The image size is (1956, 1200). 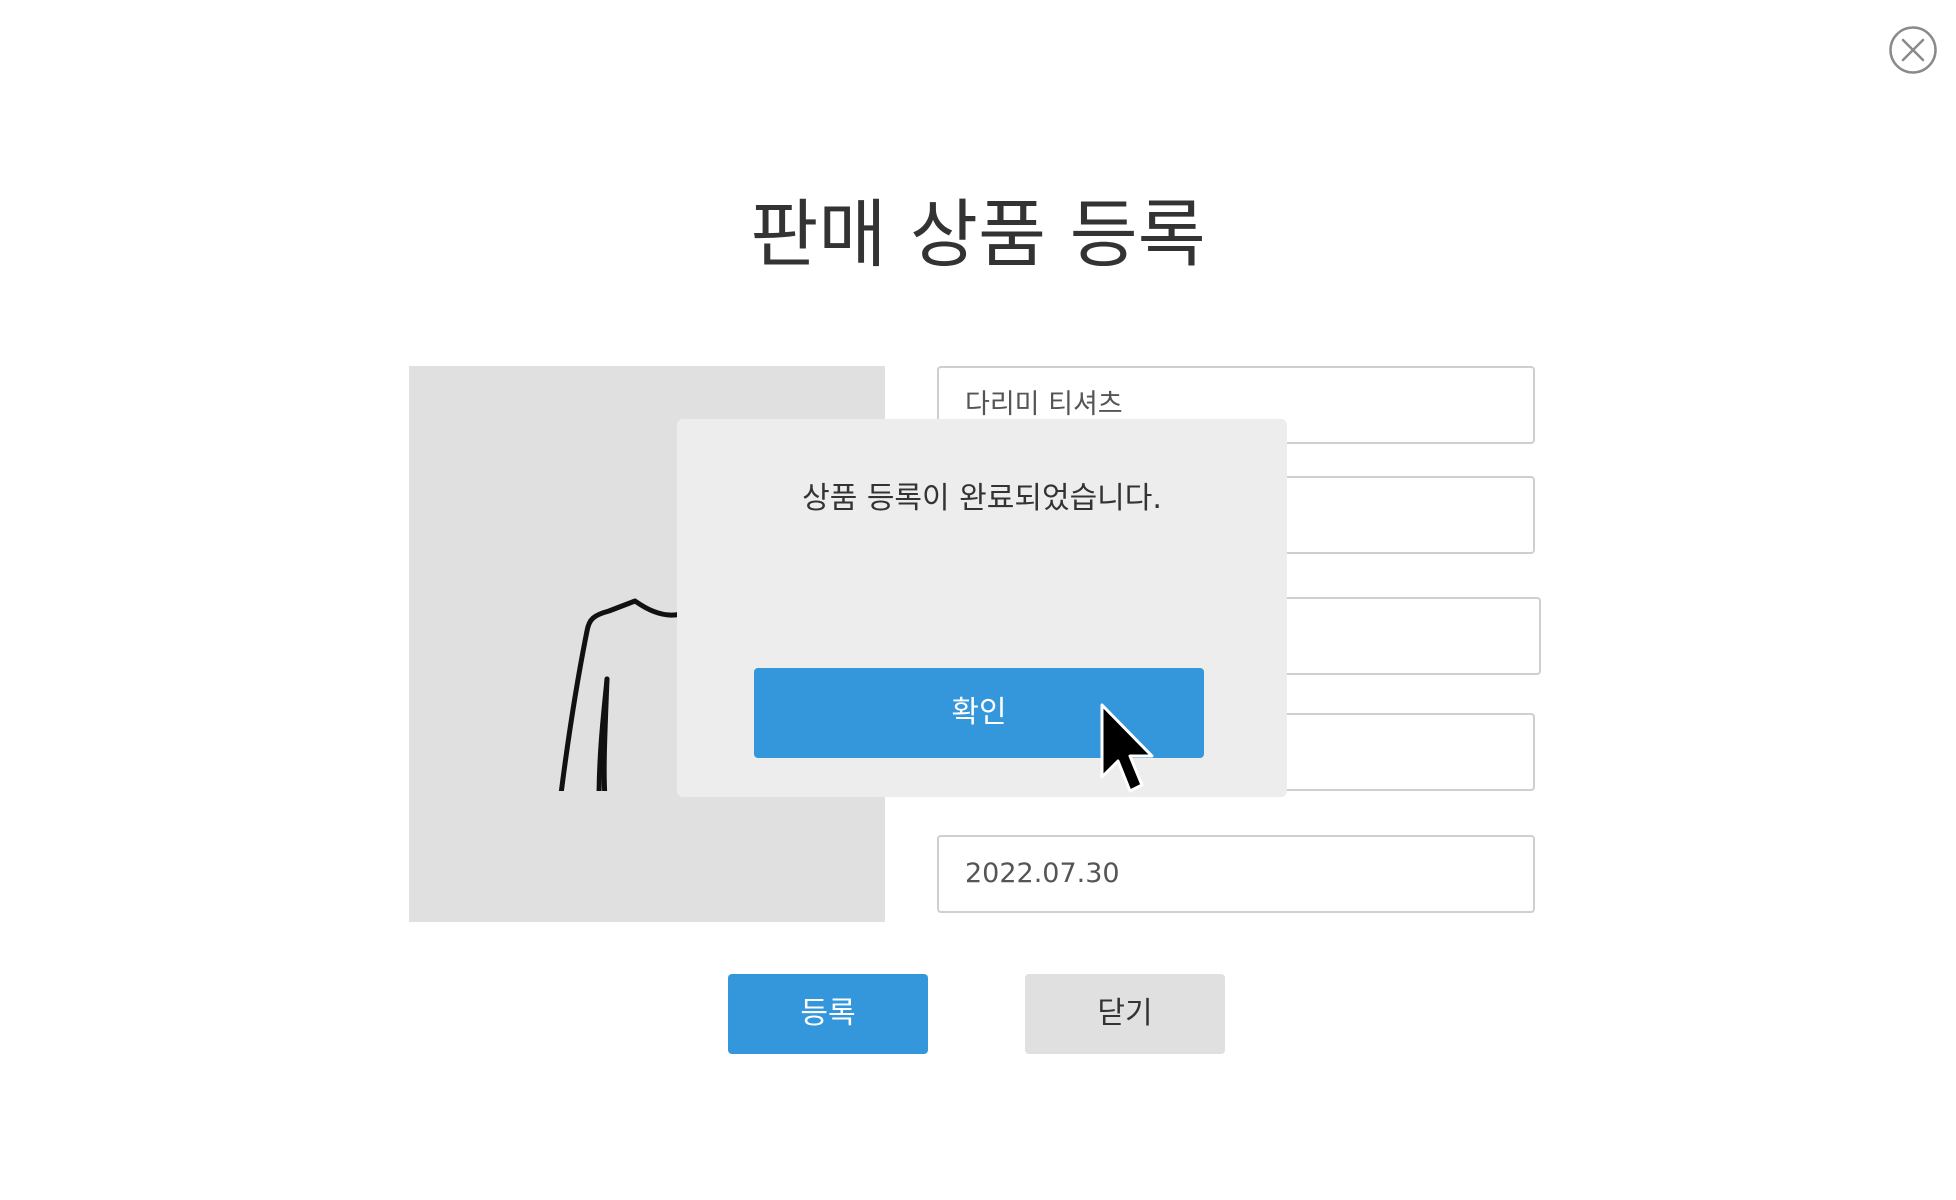 What do you see at coordinates (982, 608) in the screenshot?
I see `confirmation-dialog: 상품 등록이 완료되었습니다. 확인` at bounding box center [982, 608].